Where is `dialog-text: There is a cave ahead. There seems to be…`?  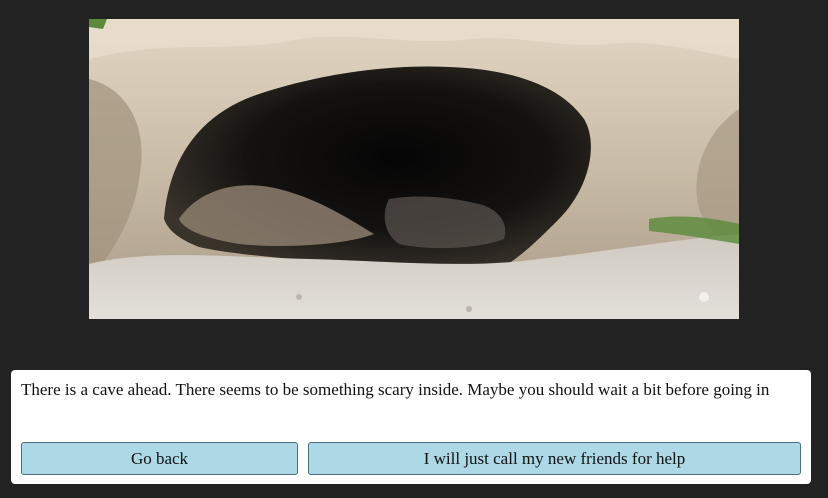
dialog-text: There is a cave ahead. There seems to be… is located at coordinates (395, 389).